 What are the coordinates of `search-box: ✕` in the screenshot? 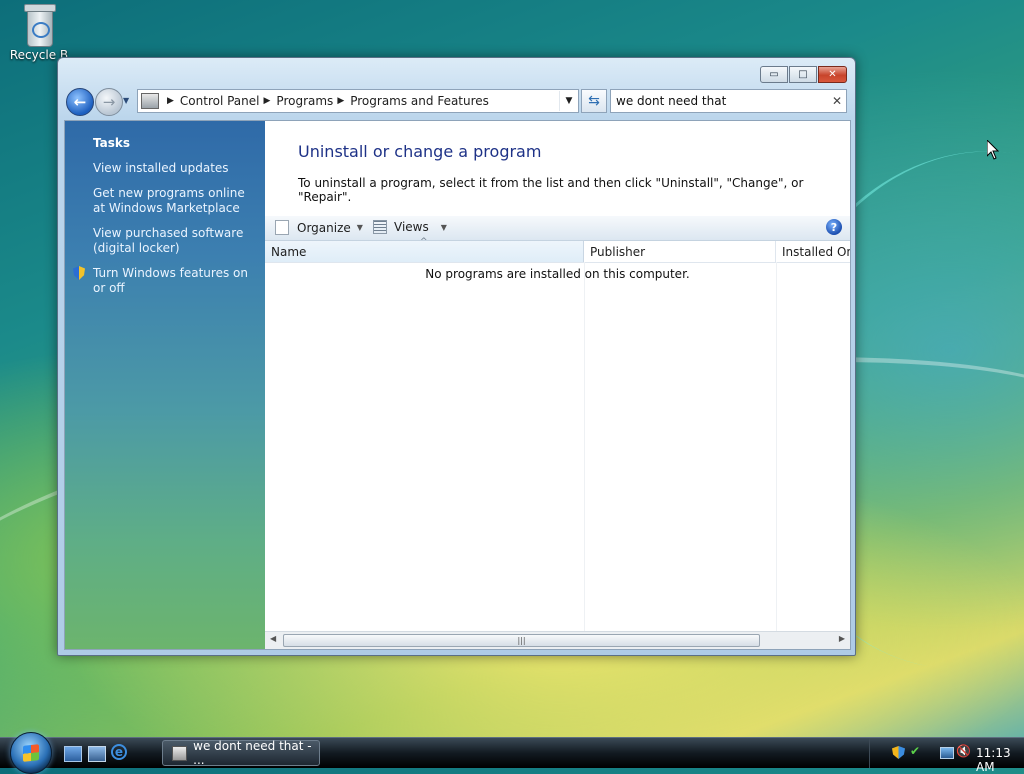 It's located at (728, 101).